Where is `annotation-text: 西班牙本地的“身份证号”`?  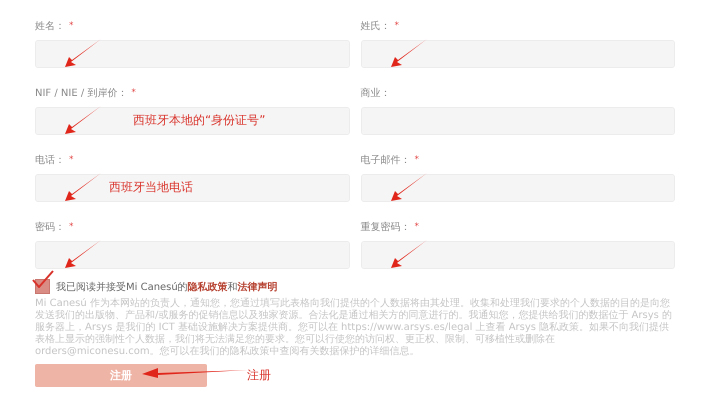 annotation-text: 西班牙本地的“身份证号” is located at coordinates (199, 120).